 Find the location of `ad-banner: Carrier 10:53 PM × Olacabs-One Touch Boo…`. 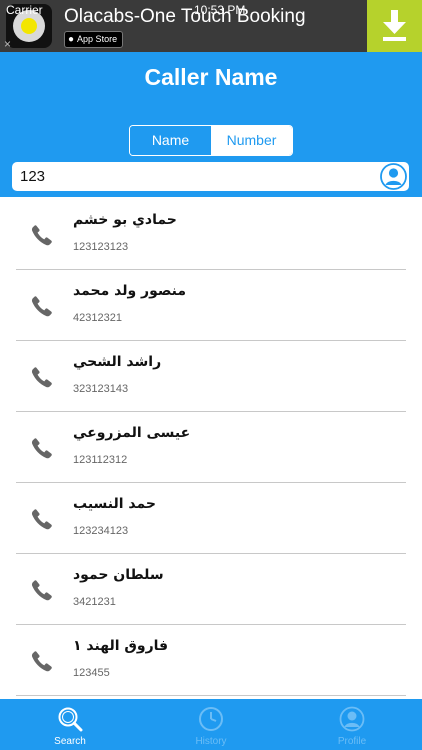

ad-banner: Carrier 10:53 PM × Olacabs-One Touch Boo… is located at coordinates (211, 26).